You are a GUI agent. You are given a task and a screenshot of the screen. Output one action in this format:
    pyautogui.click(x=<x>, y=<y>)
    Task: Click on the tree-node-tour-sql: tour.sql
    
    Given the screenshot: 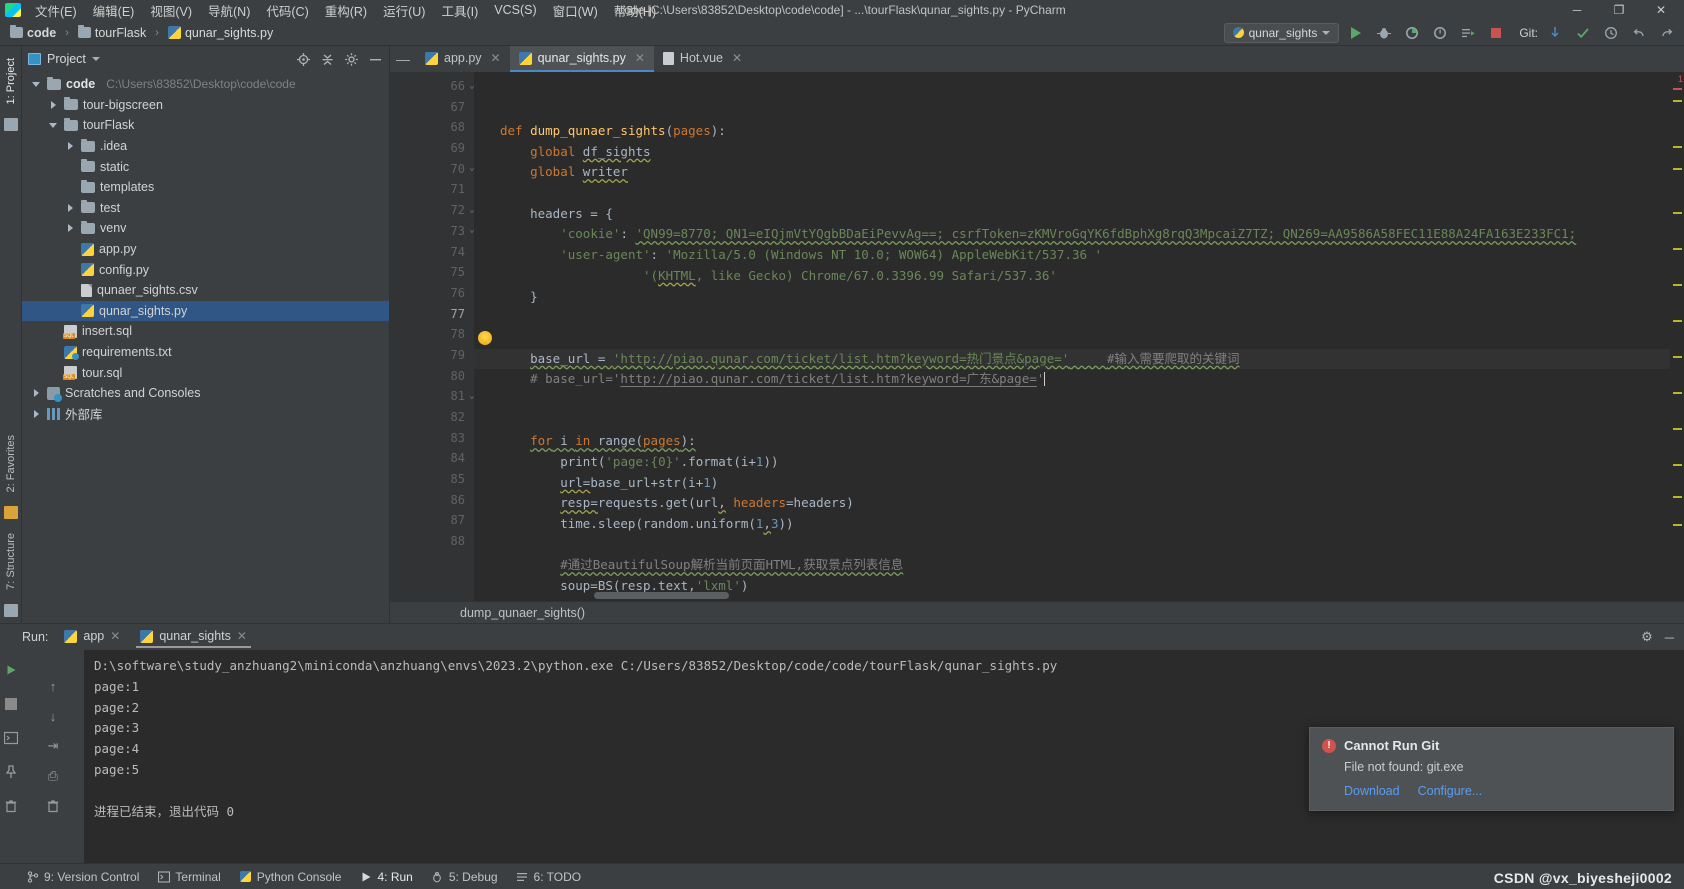 What is the action you would take?
    pyautogui.click(x=205, y=372)
    